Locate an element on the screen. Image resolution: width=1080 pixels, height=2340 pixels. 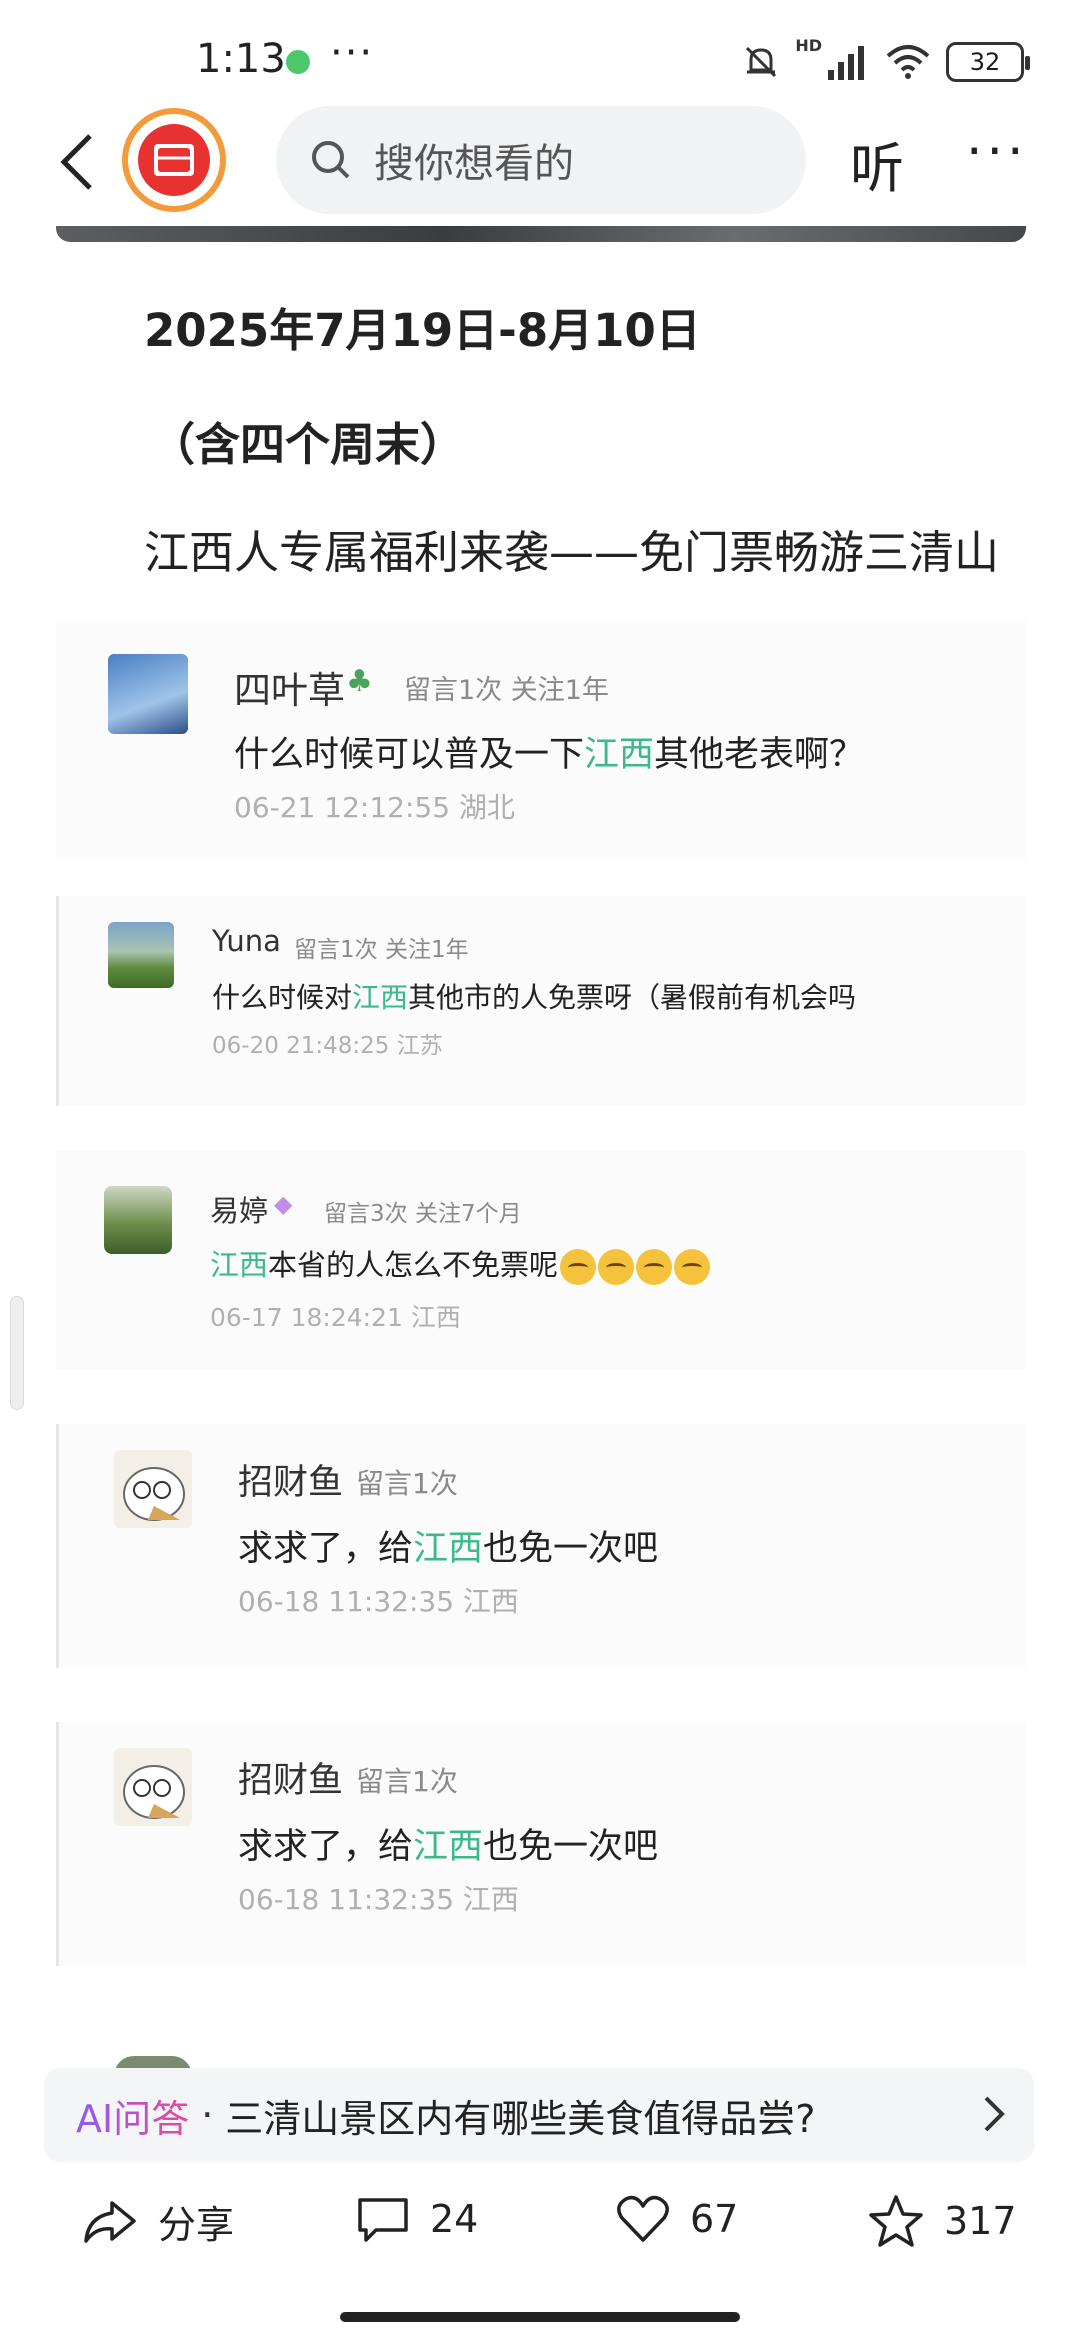
comment-time: 06-17 18:24:21 江西 is located at coordinates (335, 1317).